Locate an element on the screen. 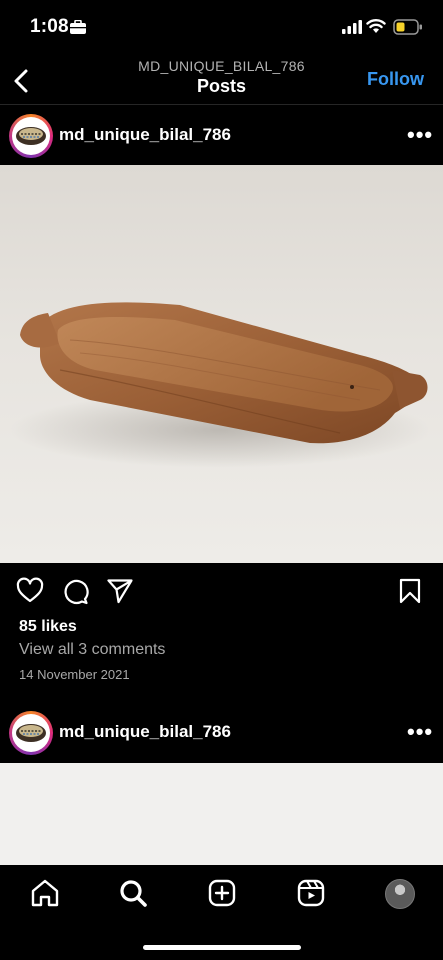  follow-button: Follow is located at coordinates (395, 79).